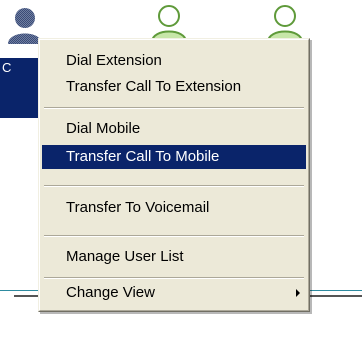 The height and width of the screenshot is (337, 362). I want to click on selected-contact-name: C, so click(7, 67).